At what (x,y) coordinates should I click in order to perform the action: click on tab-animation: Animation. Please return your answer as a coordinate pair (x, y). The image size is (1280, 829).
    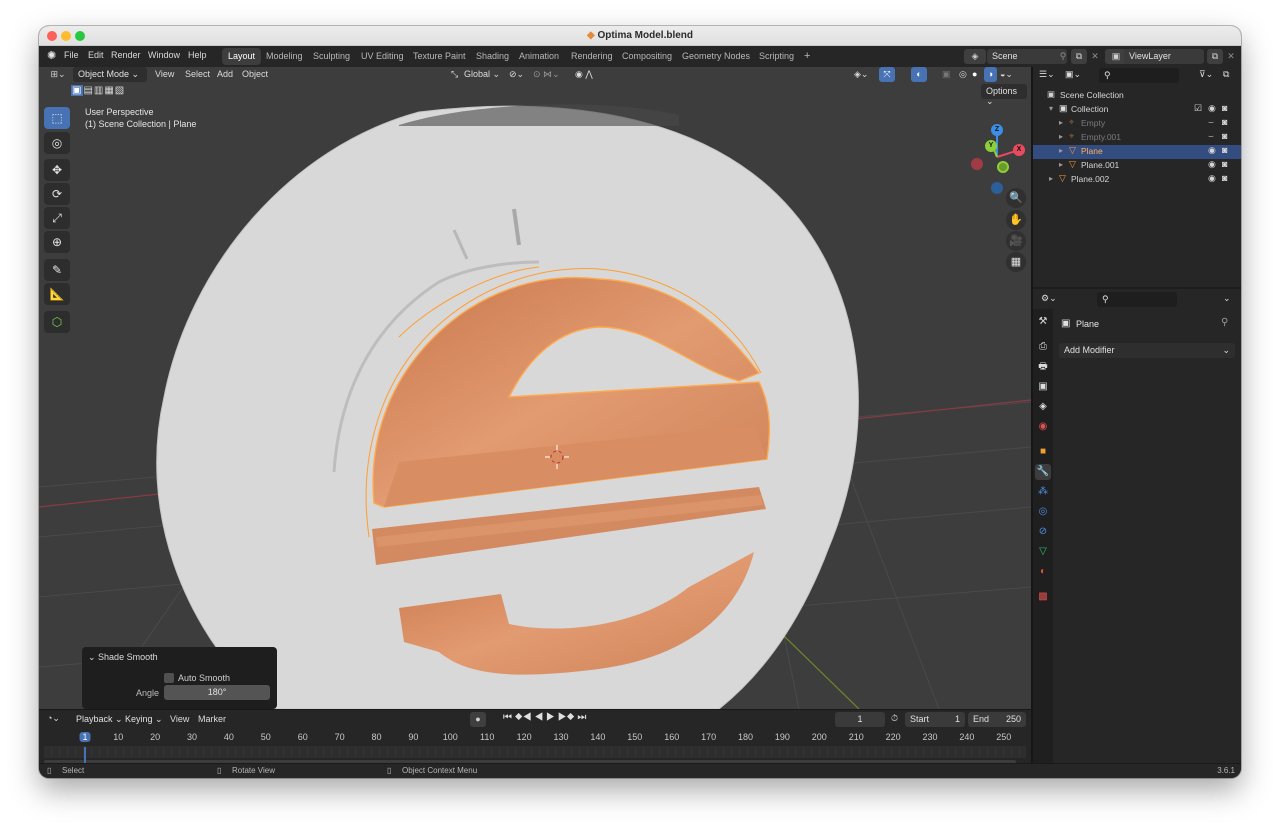
    Looking at the image, I should click on (539, 56).